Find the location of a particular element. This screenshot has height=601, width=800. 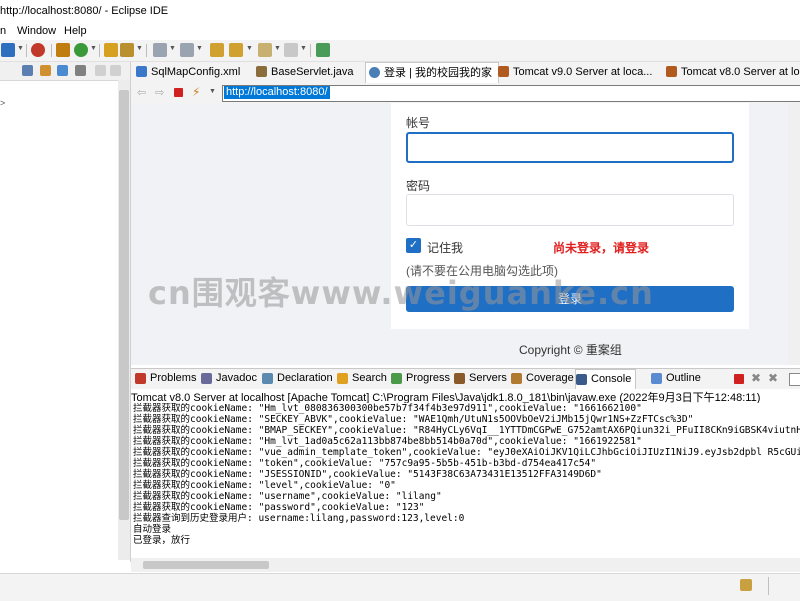

remove-all-icon: ✖ is located at coordinates (773, 378).